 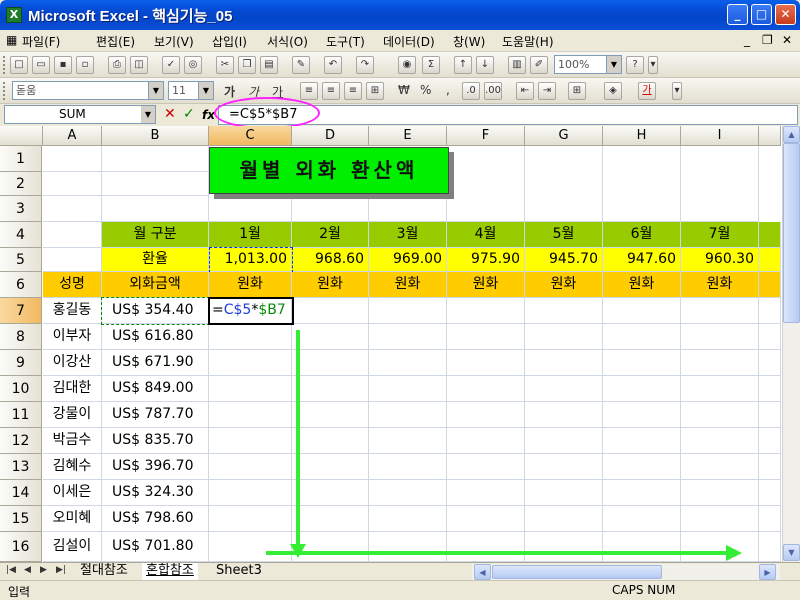 What do you see at coordinates (547, 91) in the screenshot?
I see `increase-indent-icon: ⇥` at bounding box center [547, 91].